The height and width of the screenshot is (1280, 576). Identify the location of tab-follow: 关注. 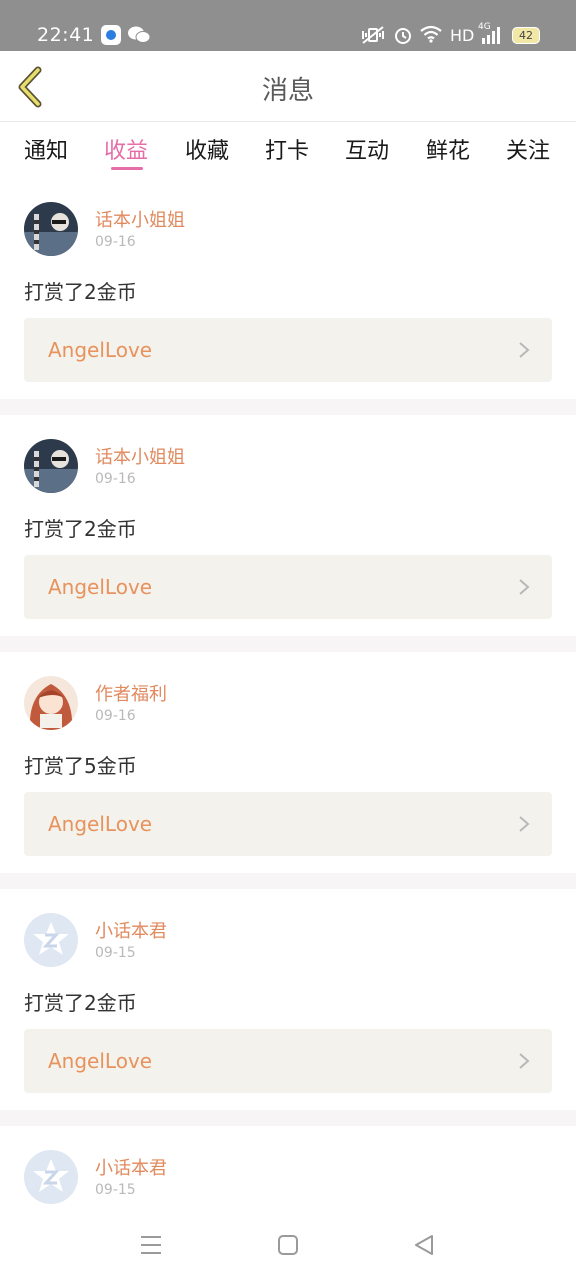
(528, 149).